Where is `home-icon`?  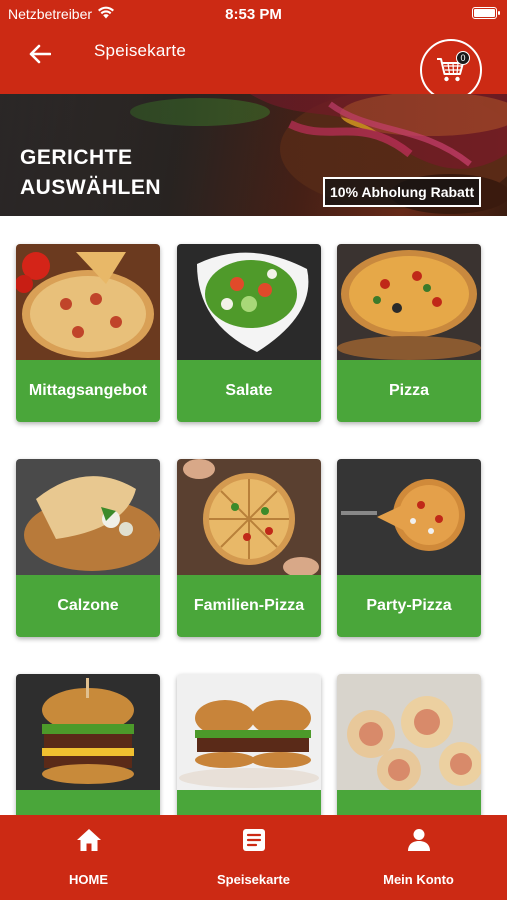 home-icon is located at coordinates (88, 840).